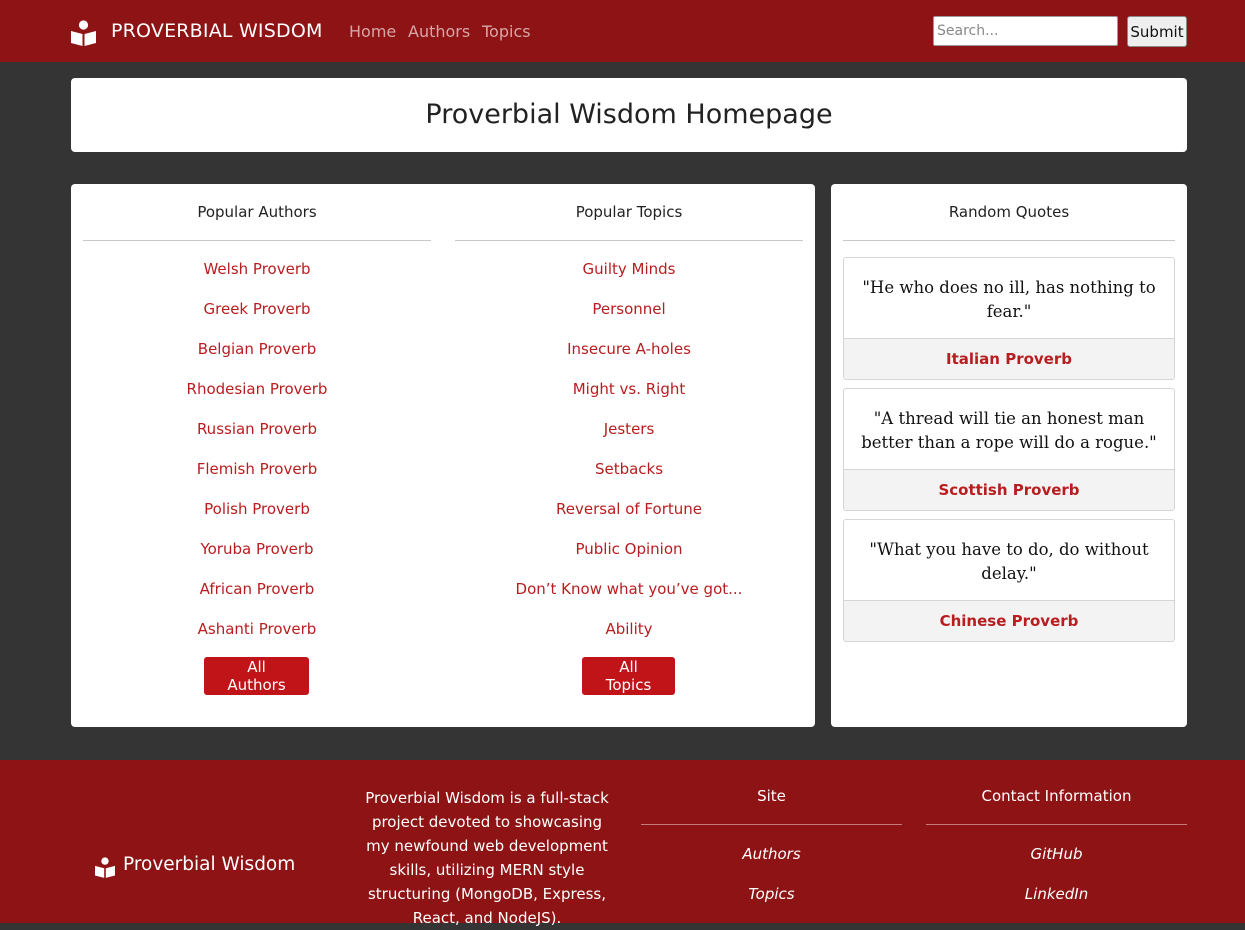  I want to click on nav-home: Home, so click(372, 31).